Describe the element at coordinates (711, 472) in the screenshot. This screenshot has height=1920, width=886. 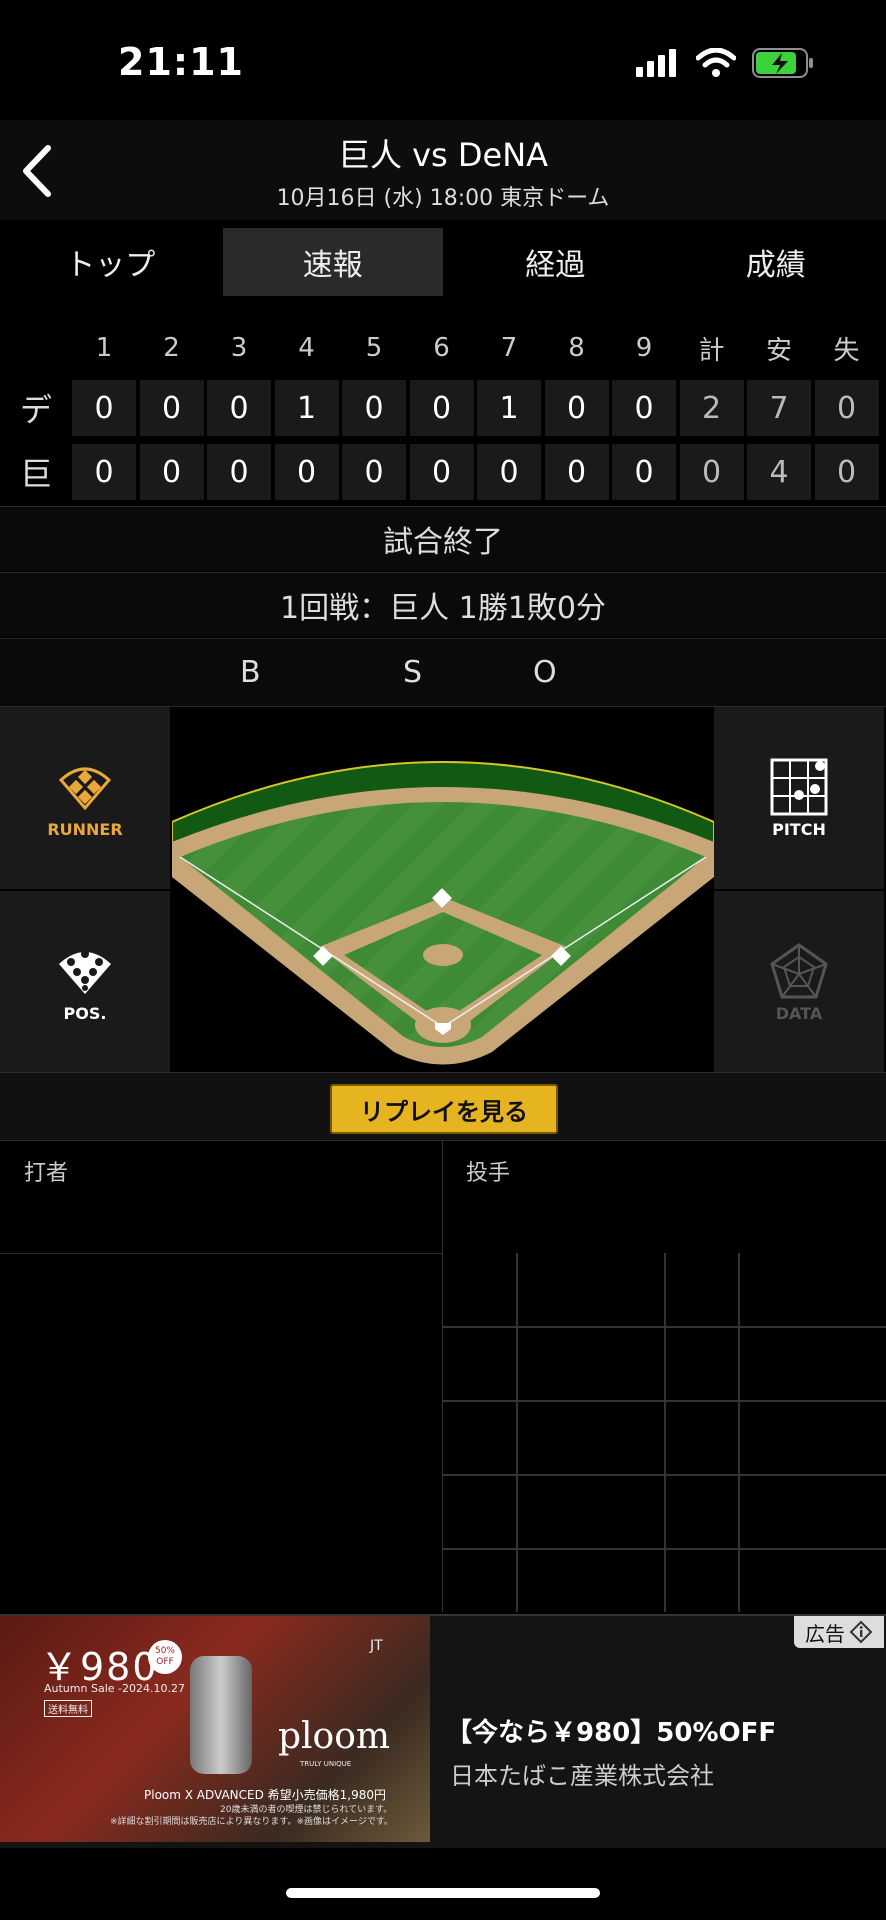
I see `total-runs-cell: 0` at that location.